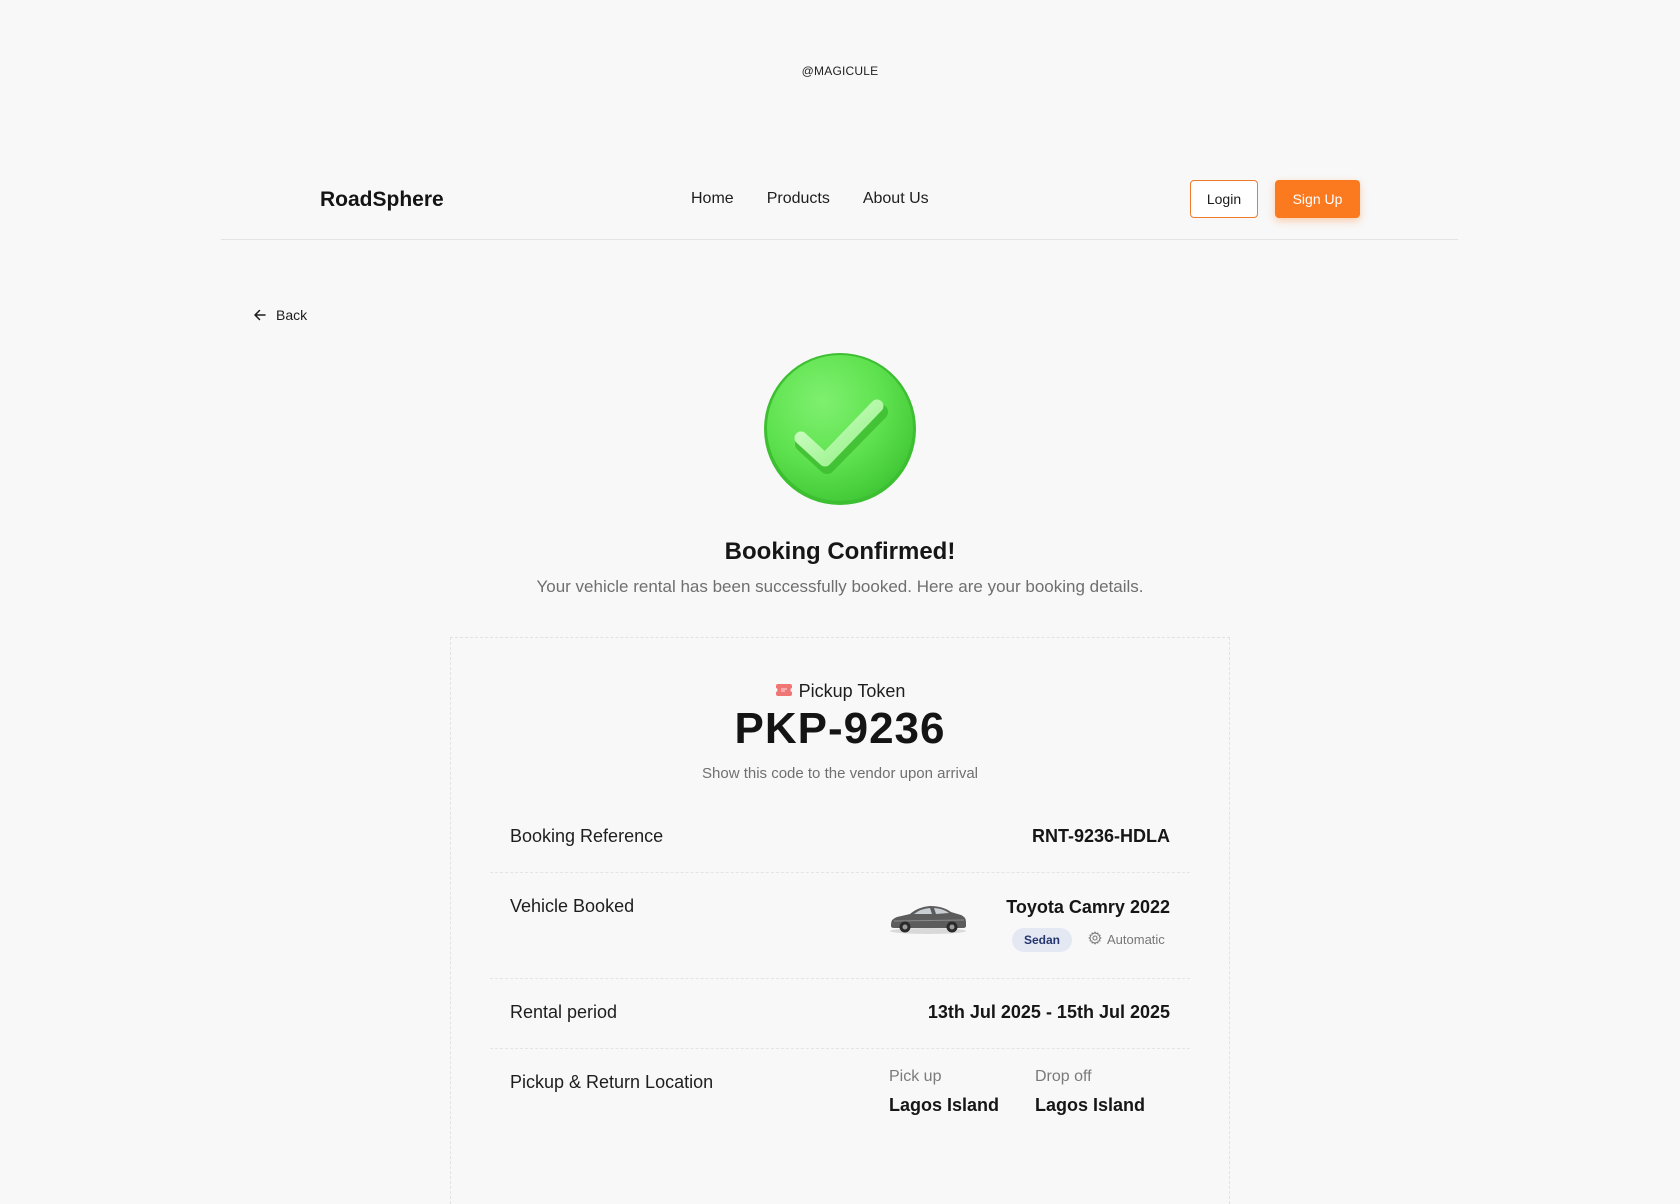 The width and height of the screenshot is (1680, 1204). Describe the element at coordinates (896, 199) in the screenshot. I see `nav-link-about-us: About Us` at that location.